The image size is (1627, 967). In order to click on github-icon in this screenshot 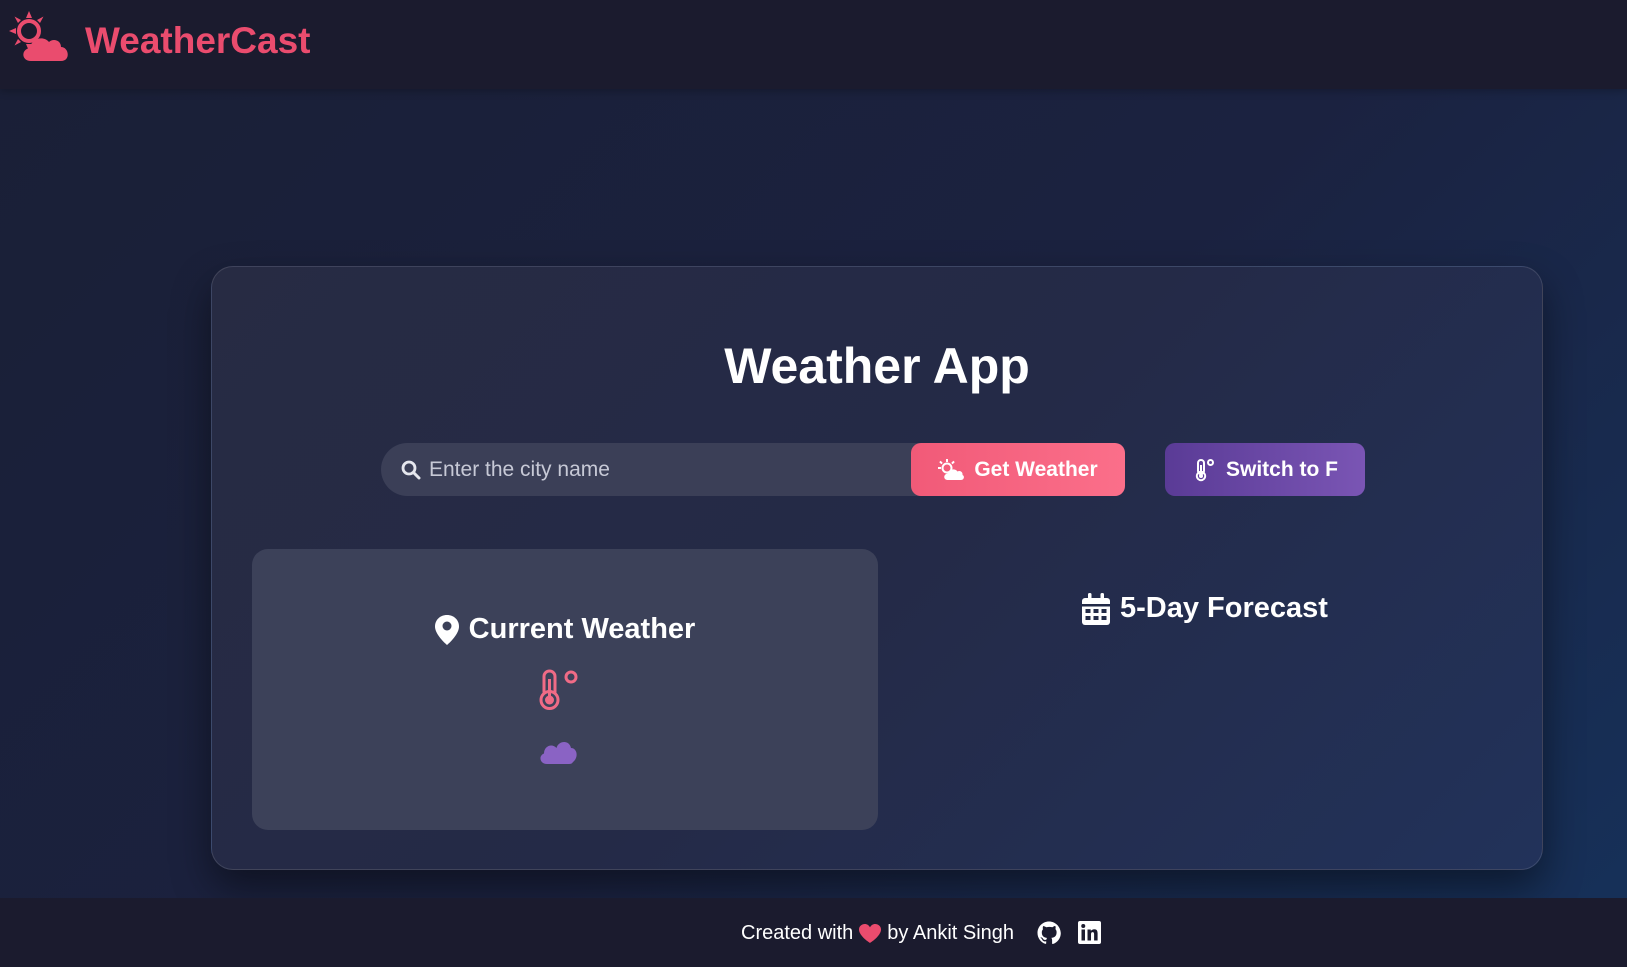, I will do `click(1049, 933)`.